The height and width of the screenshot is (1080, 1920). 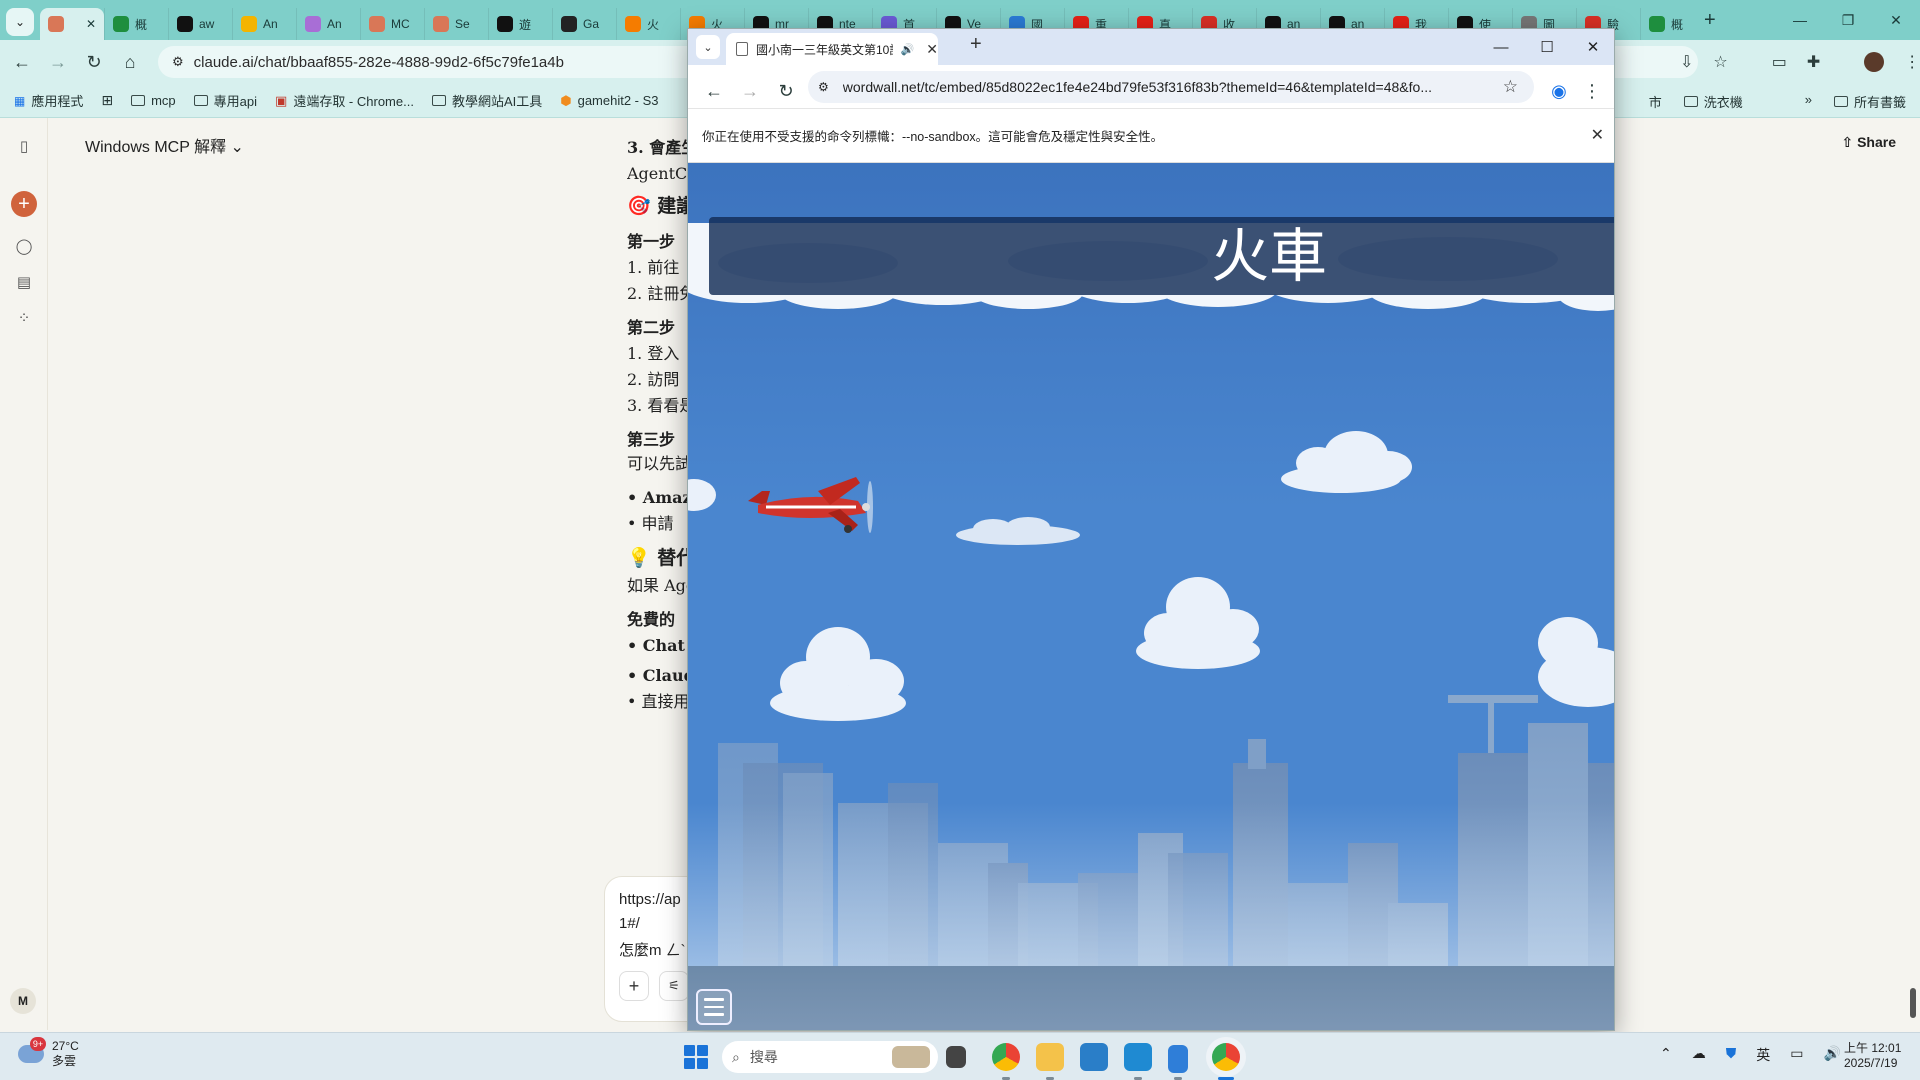 What do you see at coordinates (657, 147) in the screenshot?
I see `message-line: 3. 會產生` at bounding box center [657, 147].